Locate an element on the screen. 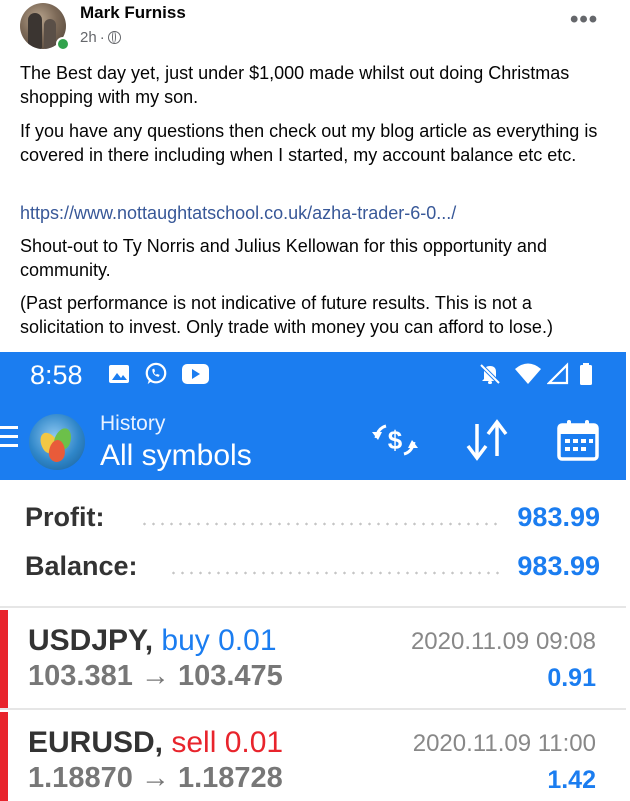 The image size is (630, 801). balance-value: 983.99 is located at coordinates (558, 566).